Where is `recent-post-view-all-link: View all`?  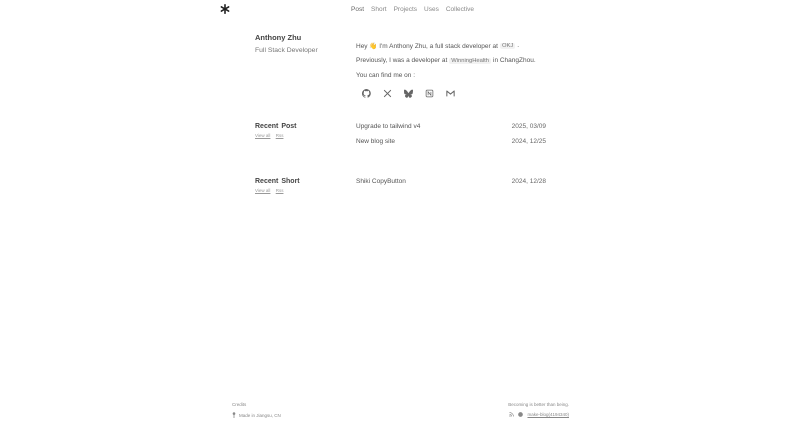 recent-post-view-all-link: View all is located at coordinates (262, 135).